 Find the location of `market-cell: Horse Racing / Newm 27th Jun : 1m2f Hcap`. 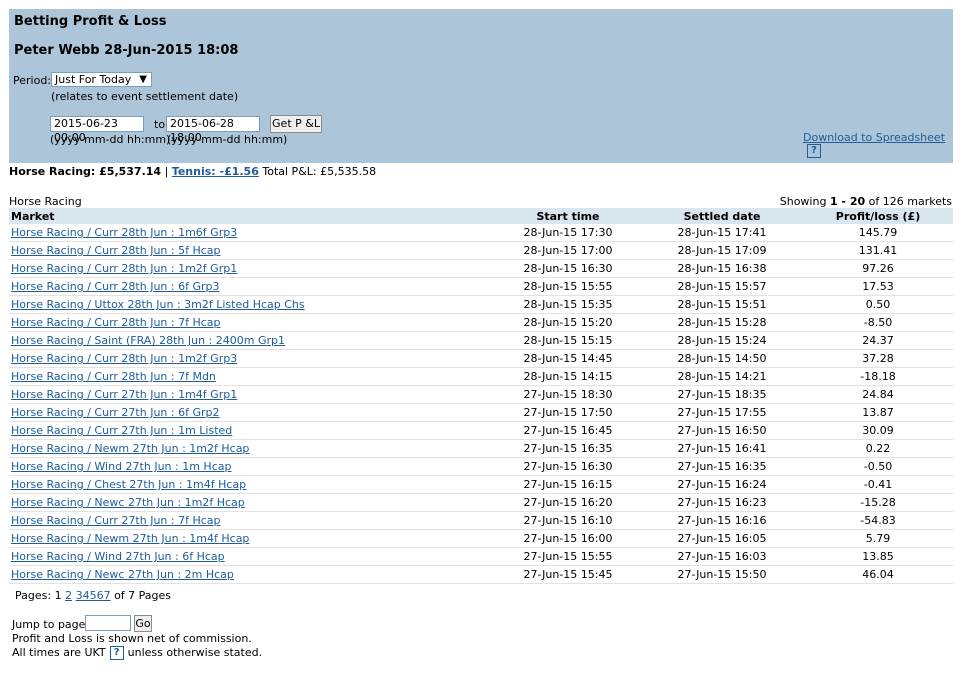

market-cell: Horse Racing / Newm 27th Jun : 1m2f Hcap is located at coordinates (252, 448).